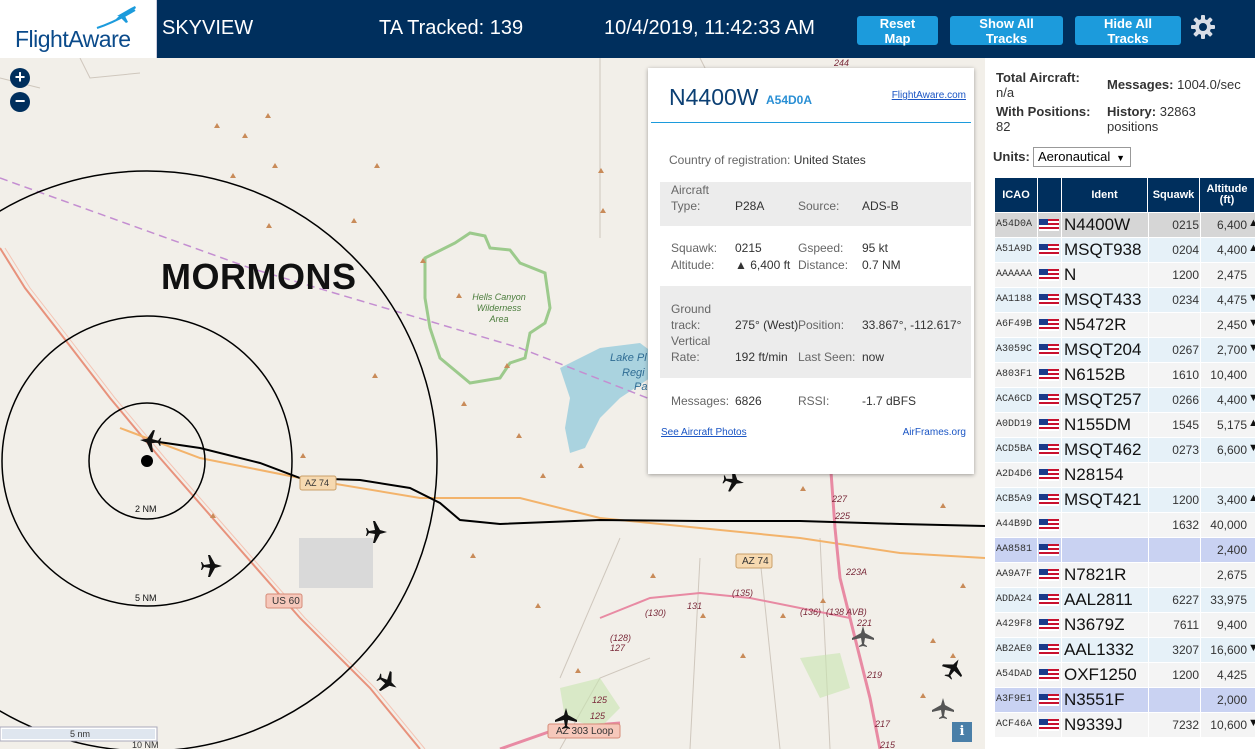 The height and width of the screenshot is (749, 1255). What do you see at coordinates (881, 265) in the screenshot?
I see `distance-value: 0.7 NM` at bounding box center [881, 265].